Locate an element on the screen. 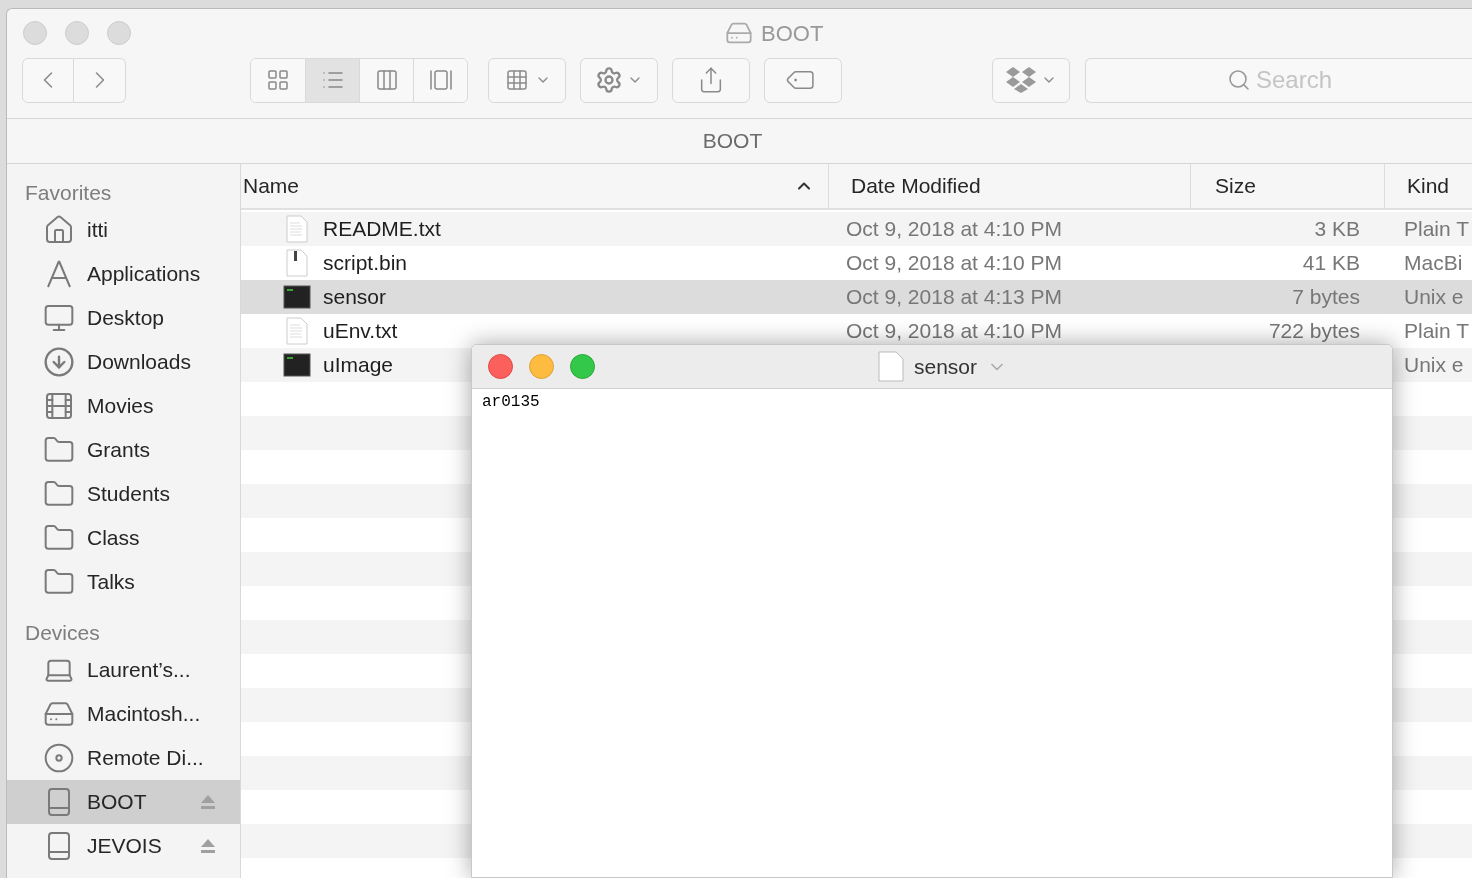  size-cell-text: 7 bytes is located at coordinates (1326, 297).